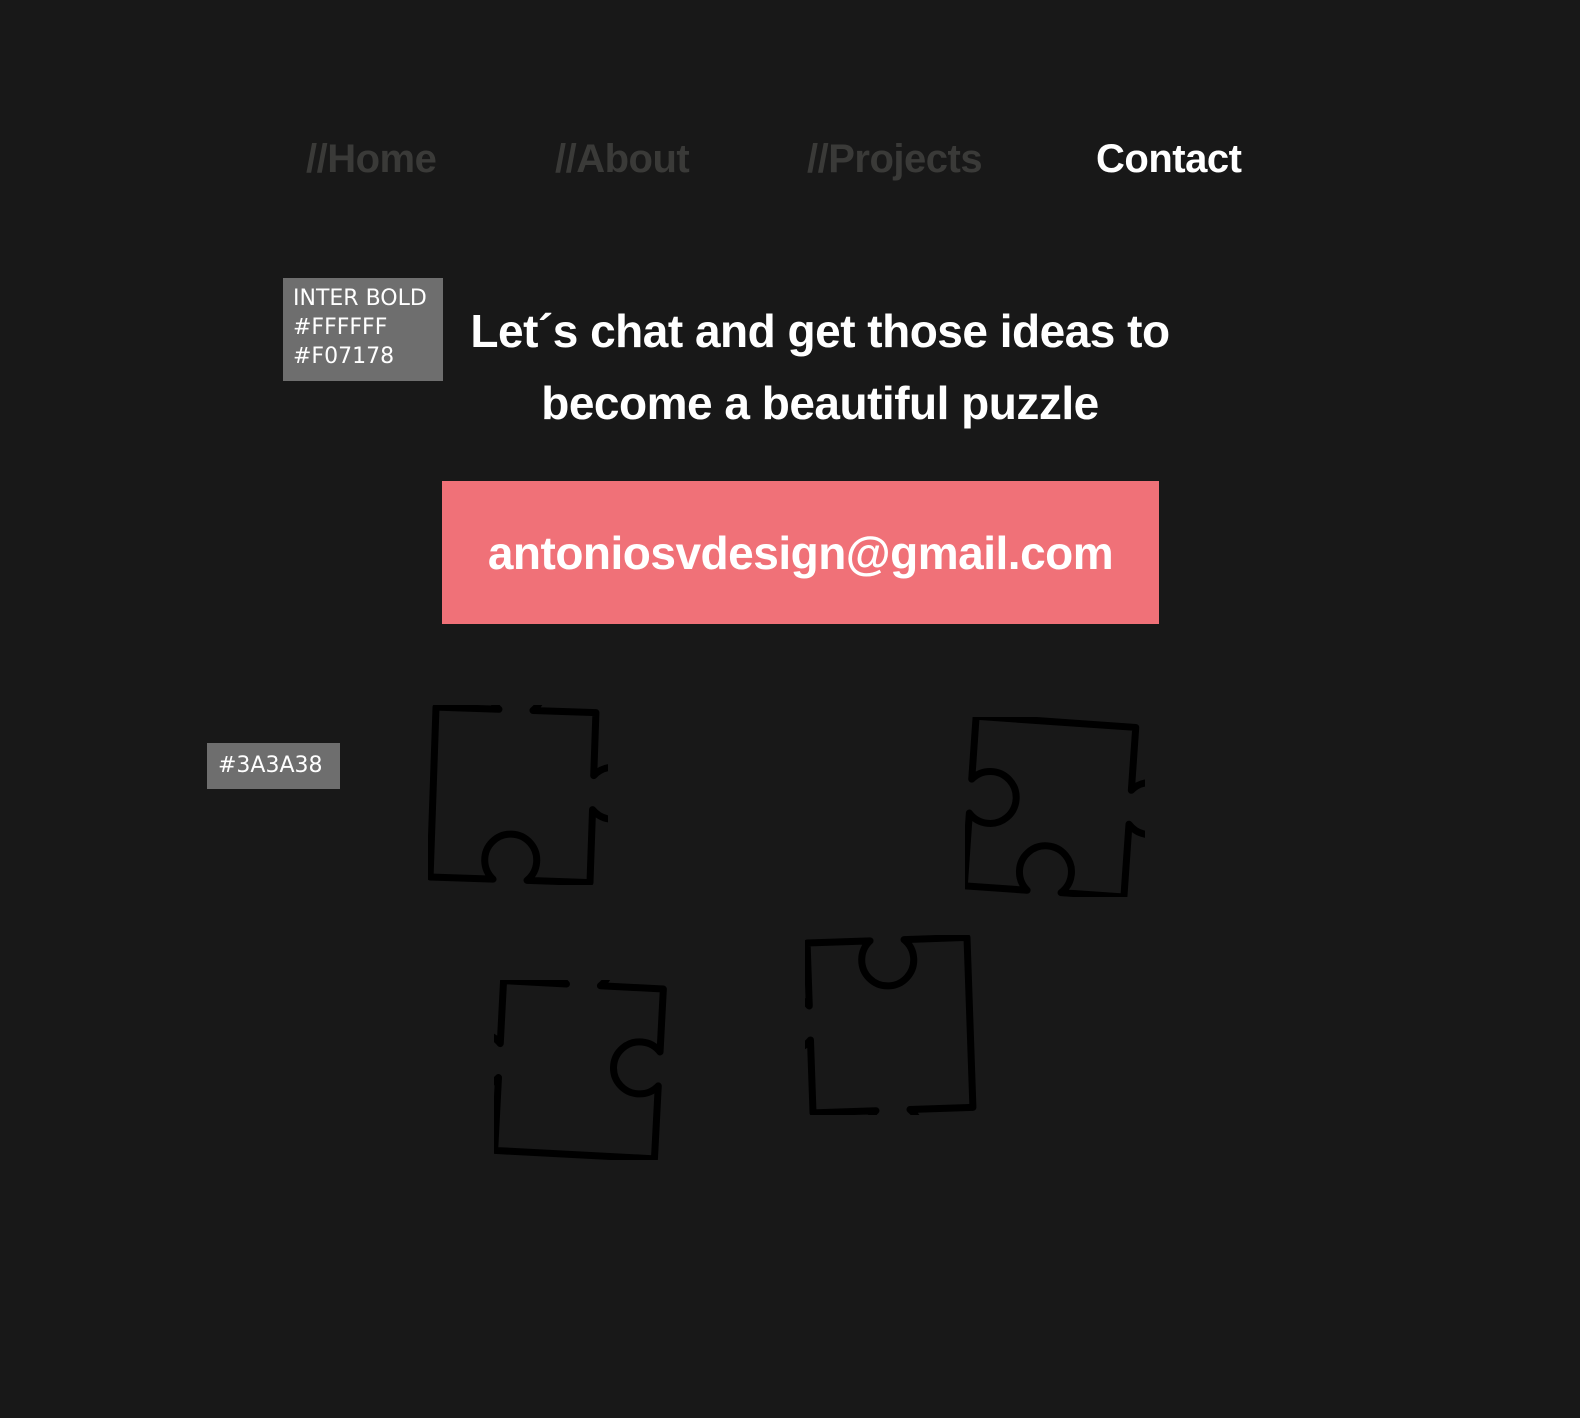 Image resolution: width=1580 pixels, height=1418 pixels. What do you see at coordinates (360, 298) in the screenshot?
I see `style-annotation-font: INTER BOLD` at bounding box center [360, 298].